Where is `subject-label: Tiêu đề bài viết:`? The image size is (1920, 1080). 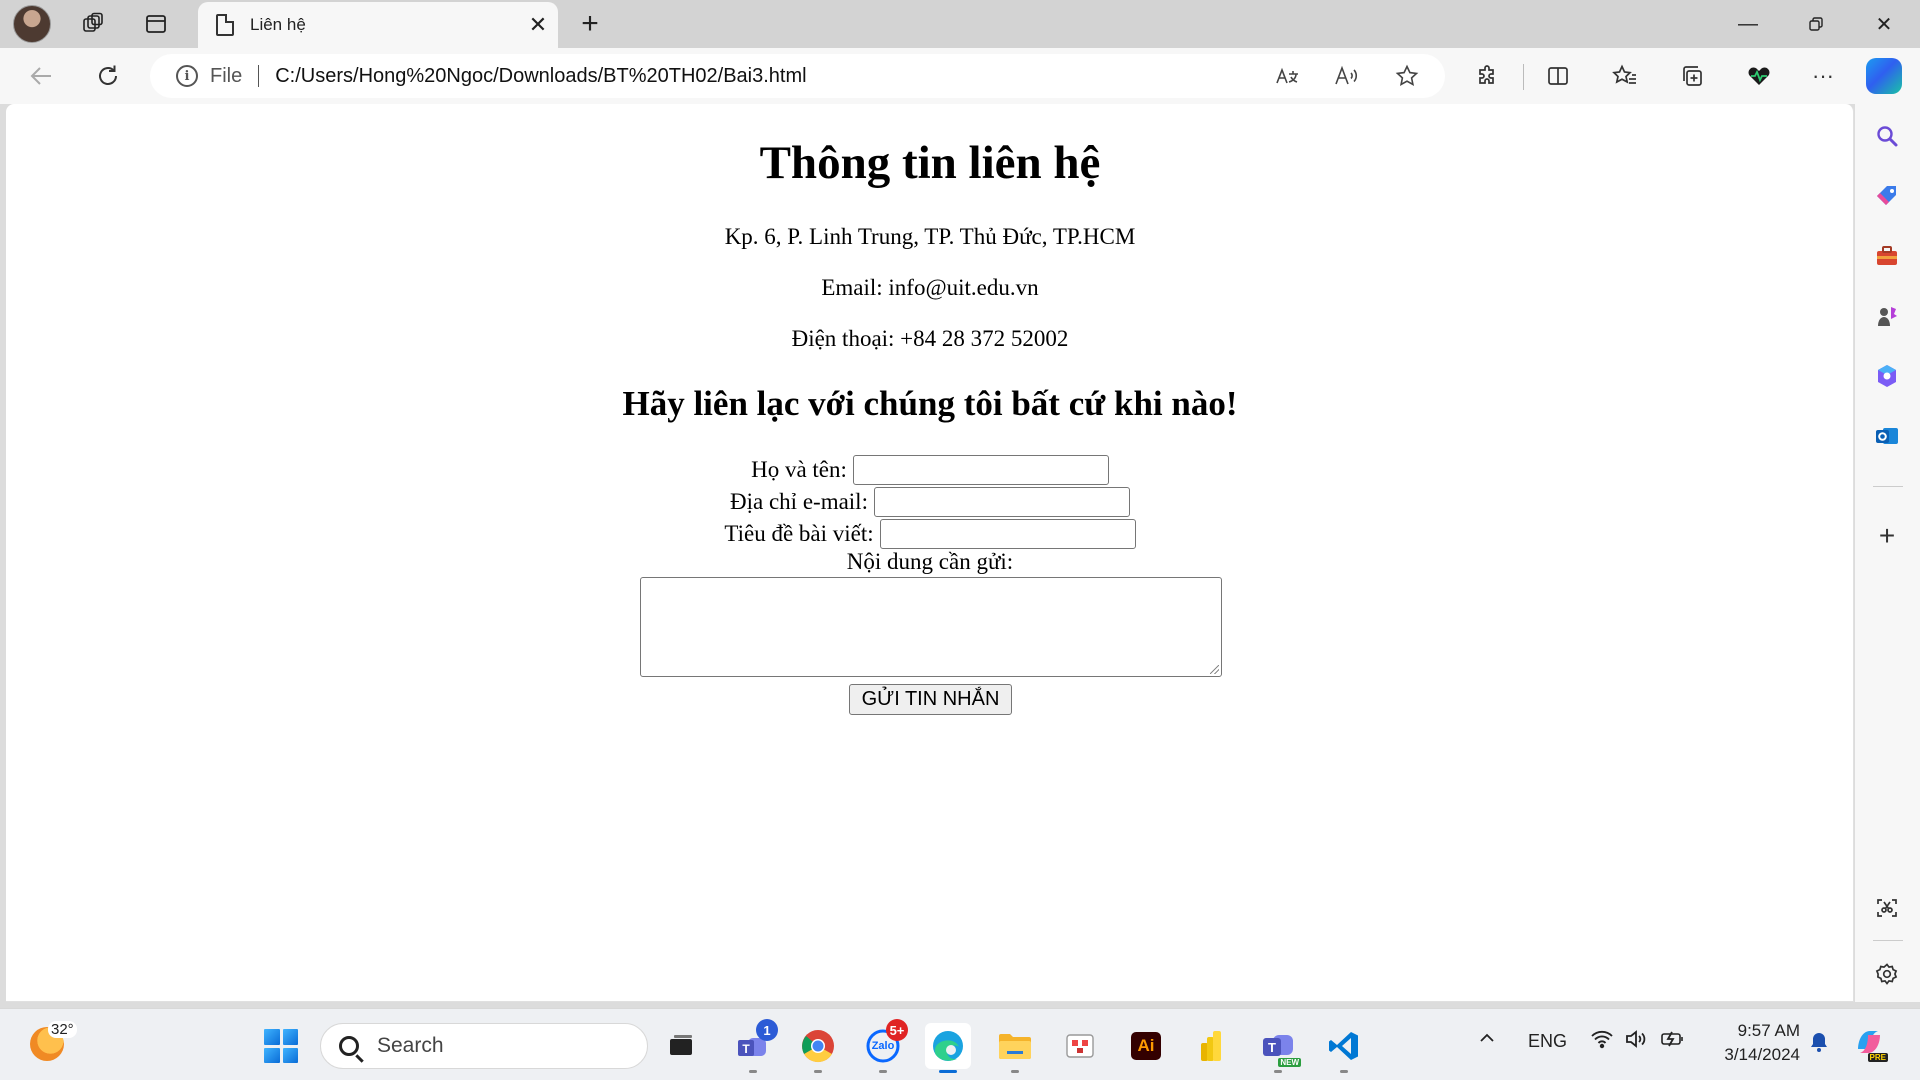
subject-label: Tiêu đề bài viết: is located at coordinates (799, 533).